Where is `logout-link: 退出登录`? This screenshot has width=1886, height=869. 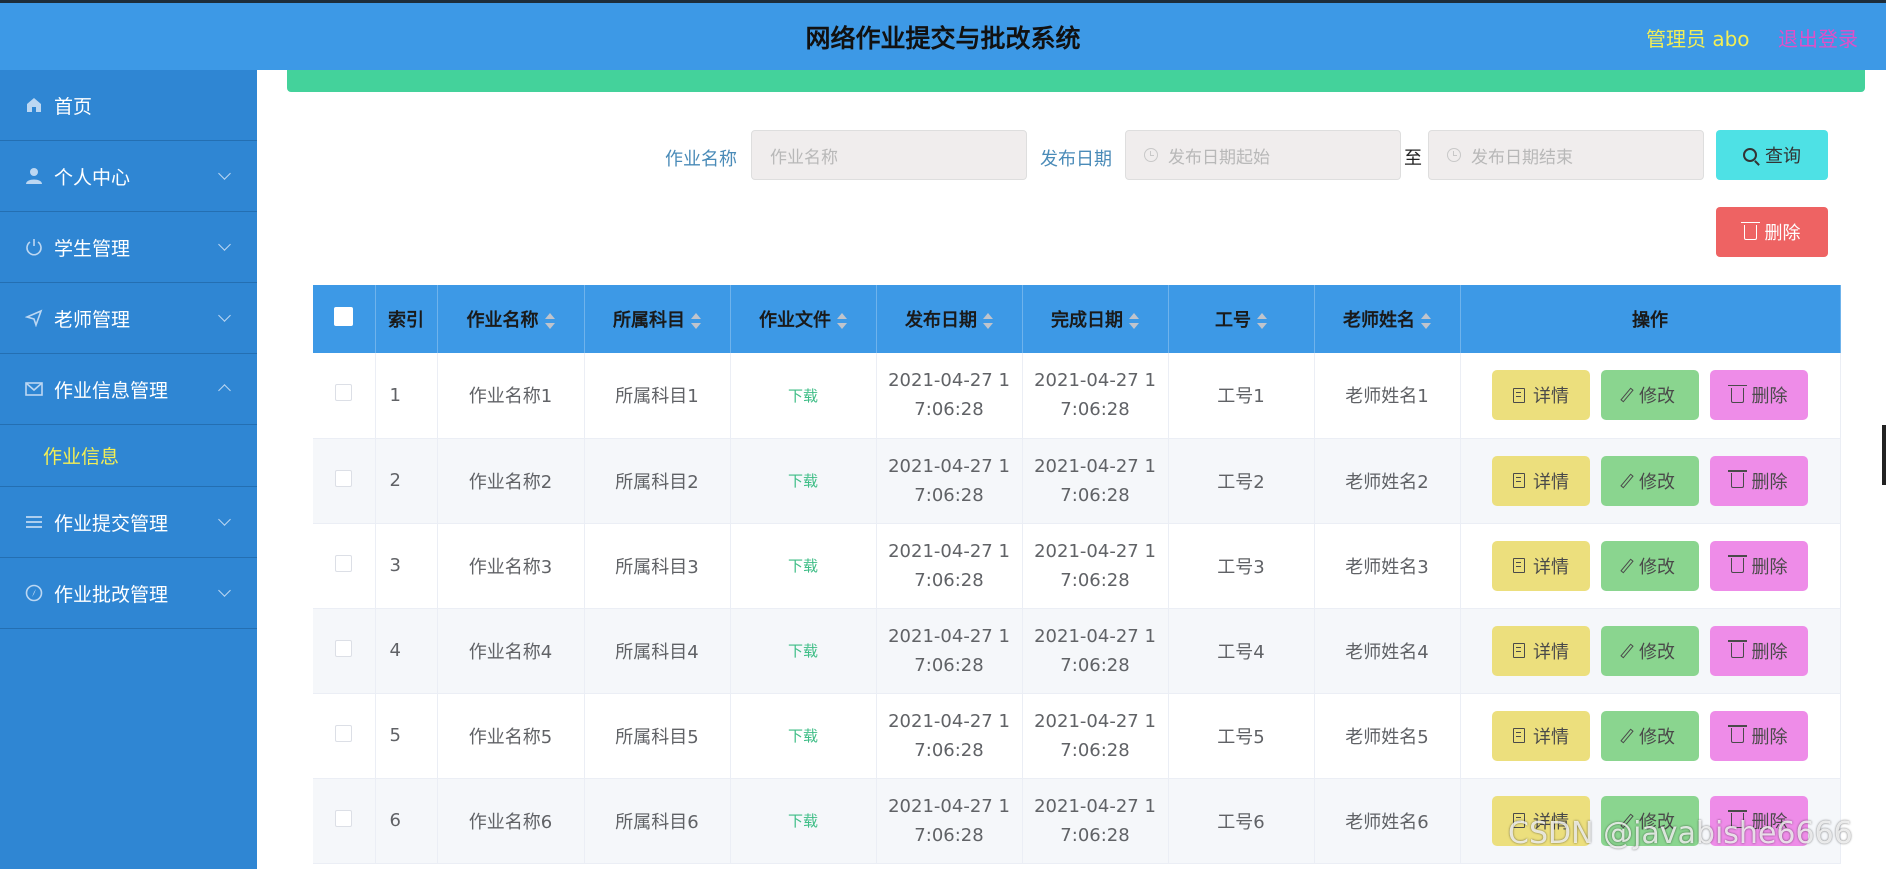
logout-link: 退出登录 is located at coordinates (1818, 37).